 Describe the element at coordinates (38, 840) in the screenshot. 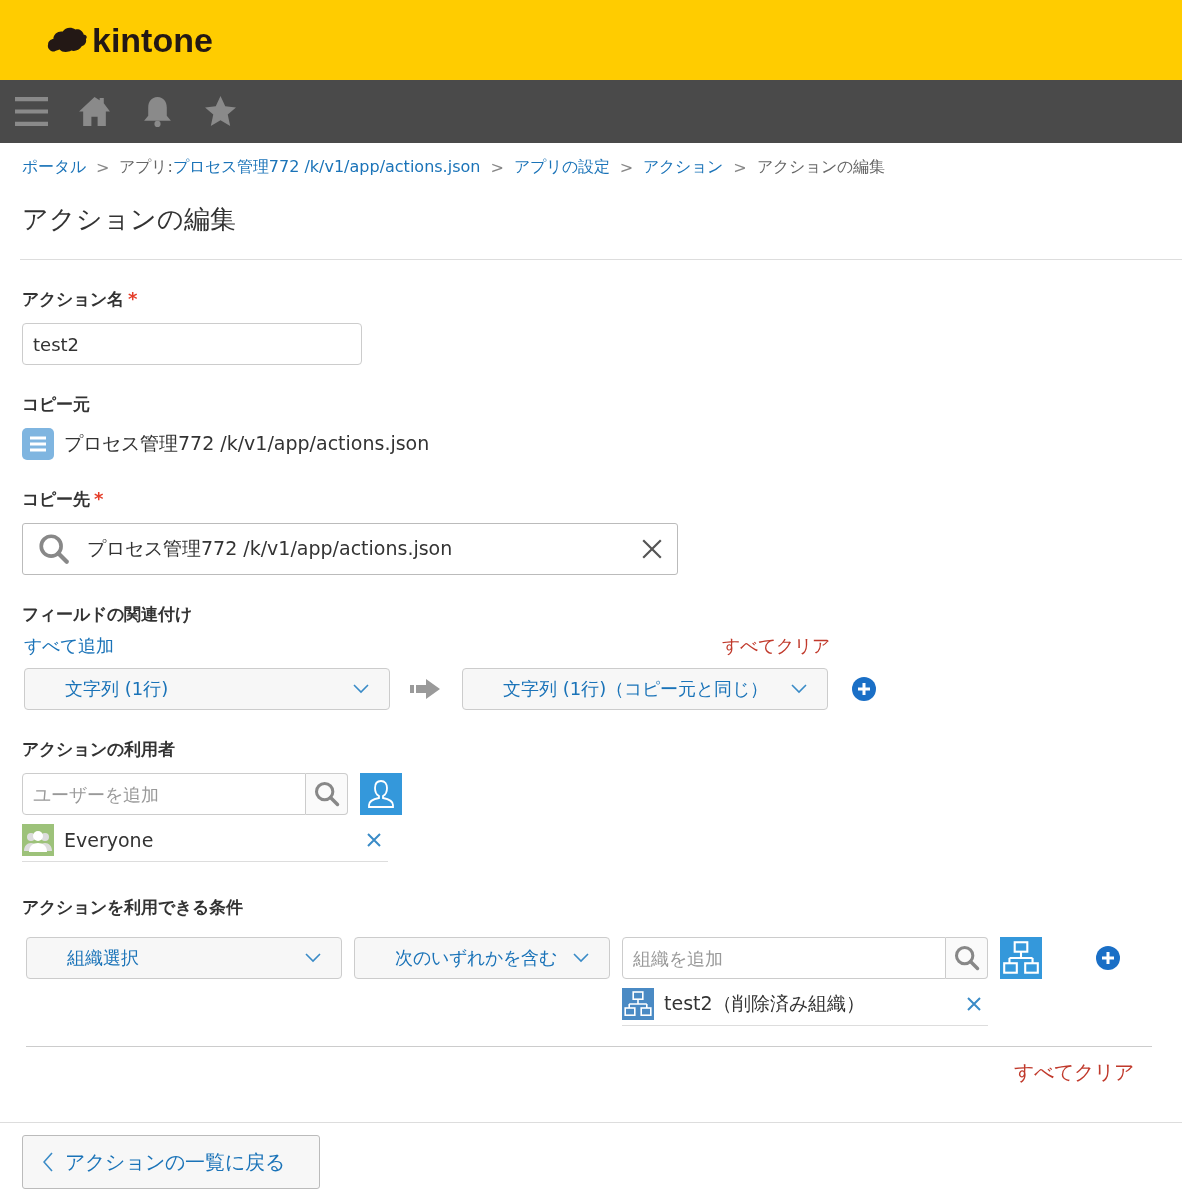

I see `group-icon` at that location.